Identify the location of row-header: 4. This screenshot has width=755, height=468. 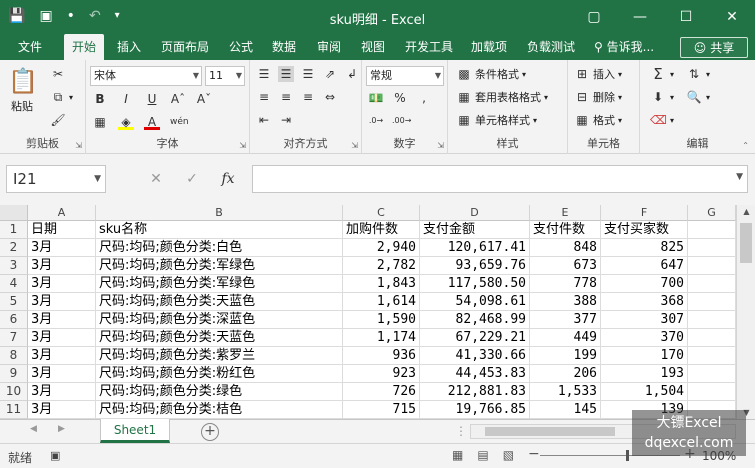
(14, 284).